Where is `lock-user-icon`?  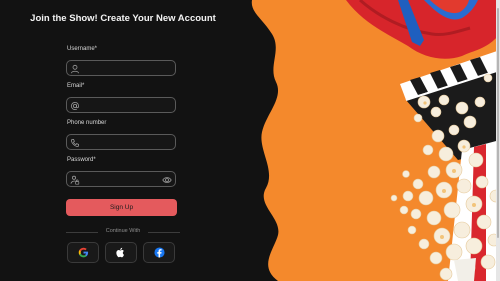
lock-user-icon is located at coordinates (75, 180).